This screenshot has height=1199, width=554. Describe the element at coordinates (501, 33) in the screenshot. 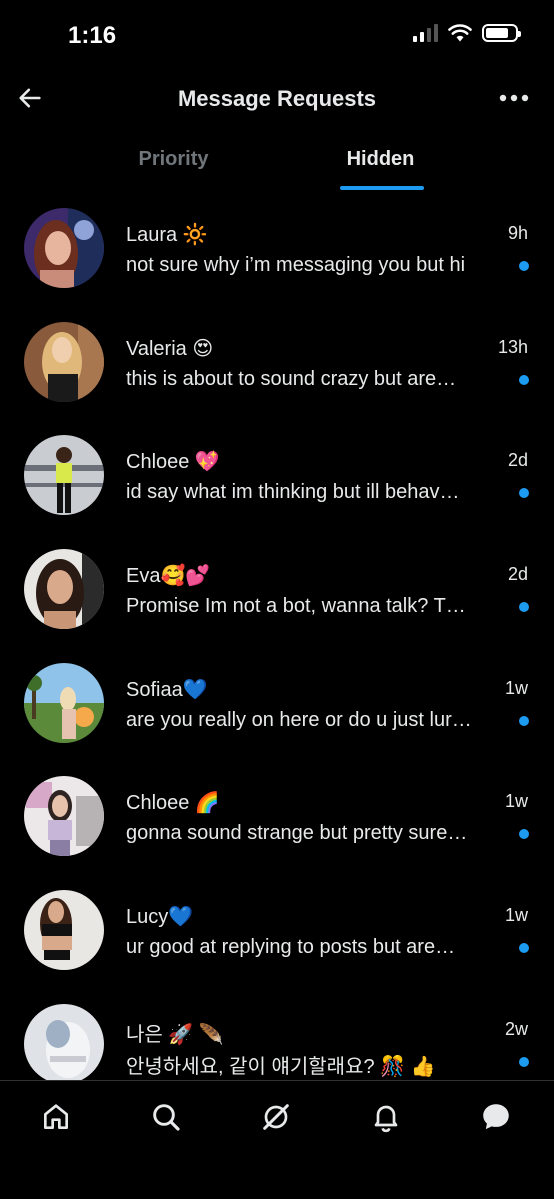

I see `battery-icon` at that location.